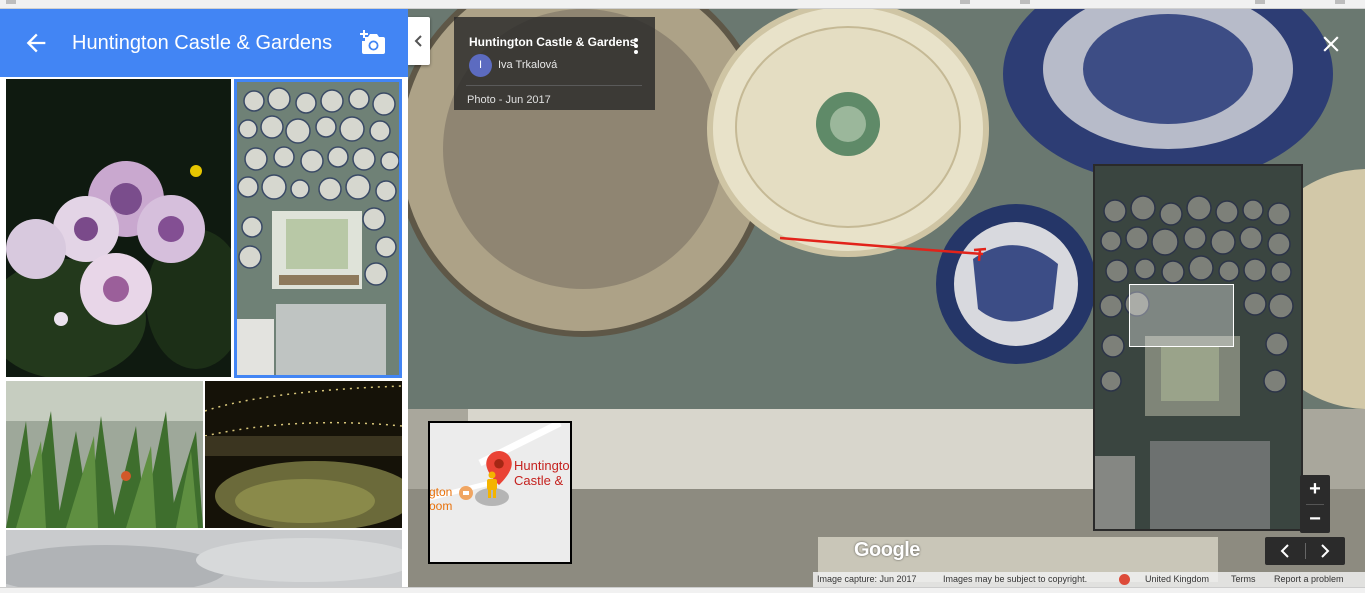 This screenshot has width=1365, height=593. Describe the element at coordinates (543, 465) in the screenshot. I see `minimap-place-label-1: Huntington` at that location.